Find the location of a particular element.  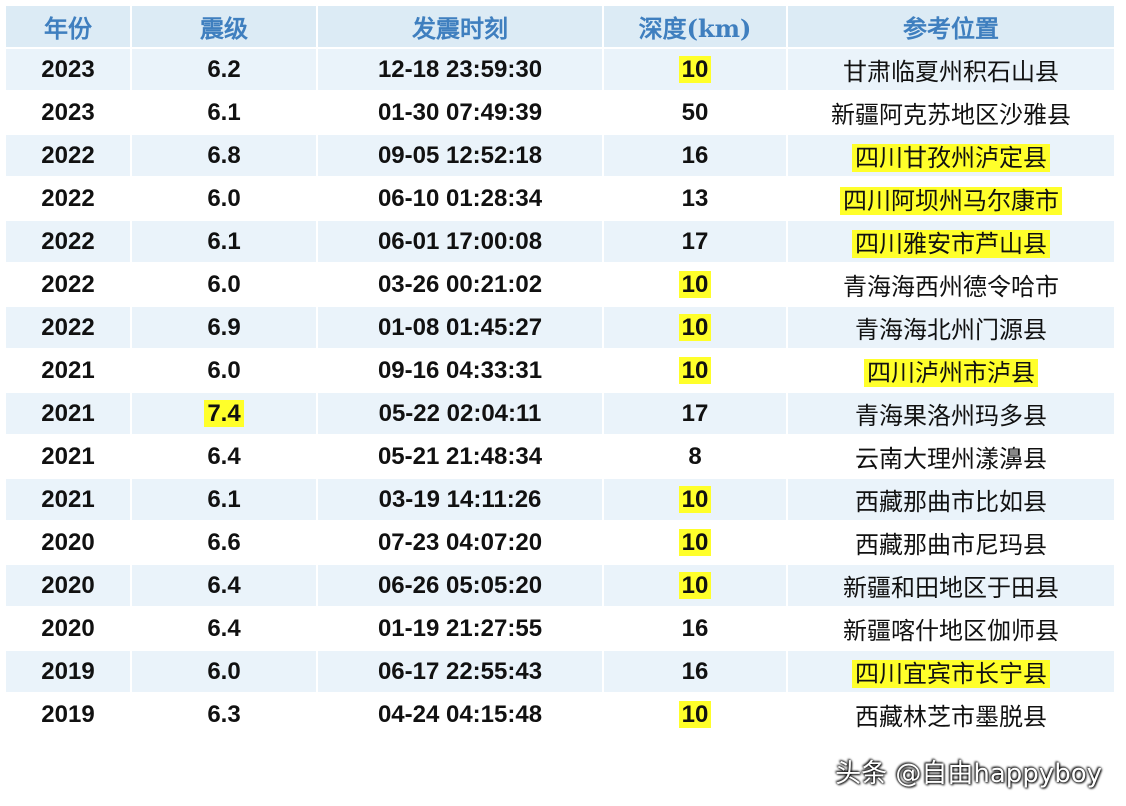

cell-location-text: 四川阿坝州马尔康市 is located at coordinates (951, 201).